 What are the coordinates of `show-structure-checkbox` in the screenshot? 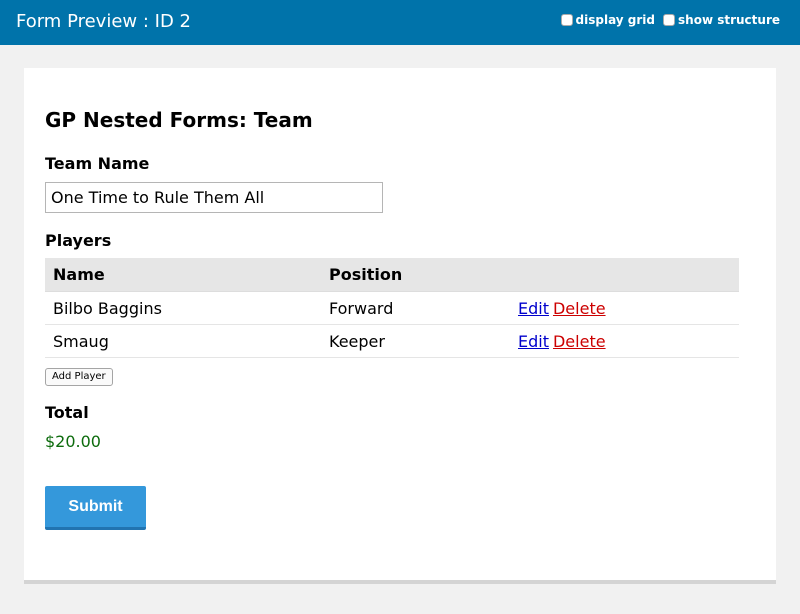 It's located at (669, 20).